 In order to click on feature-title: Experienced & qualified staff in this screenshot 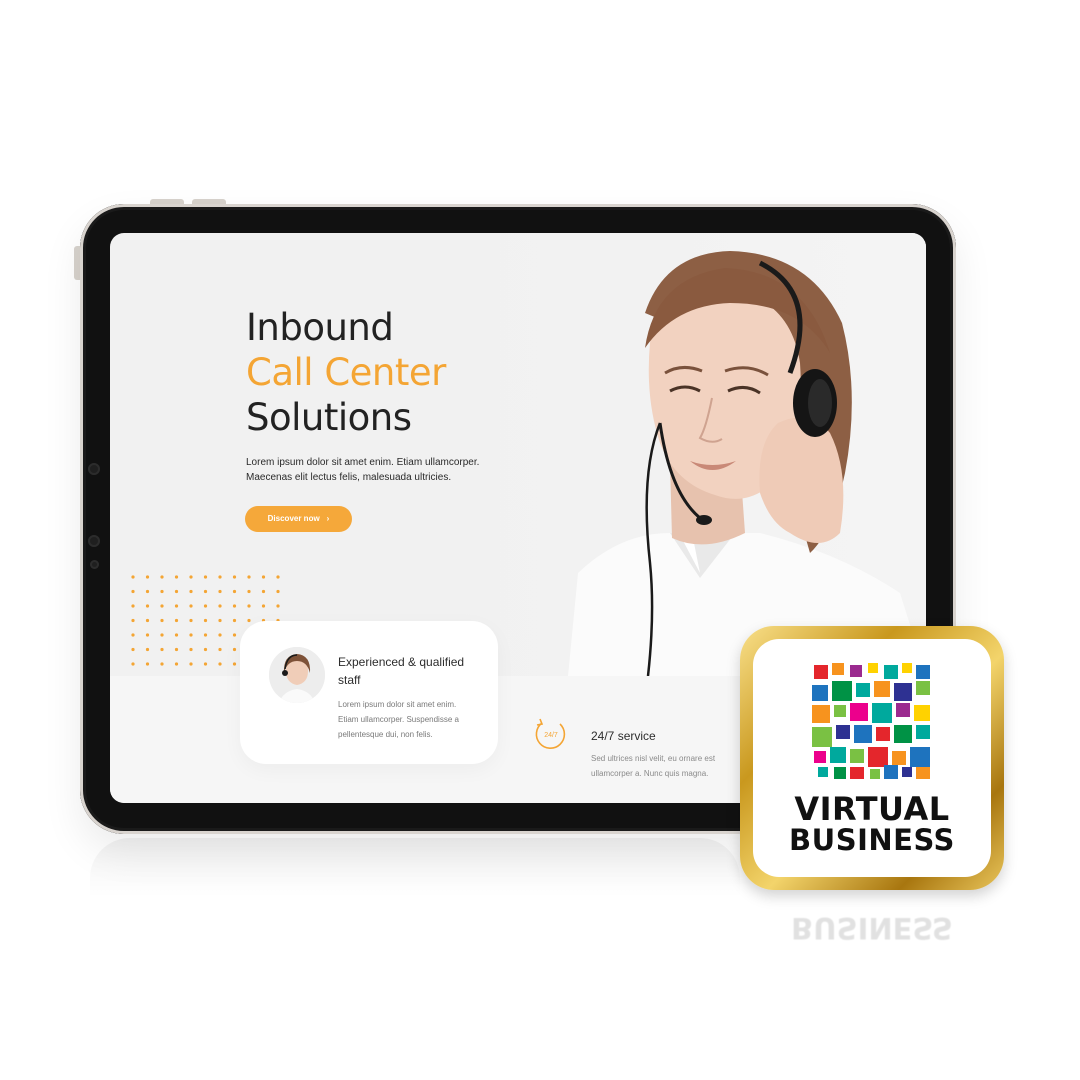, I will do `click(401, 671)`.